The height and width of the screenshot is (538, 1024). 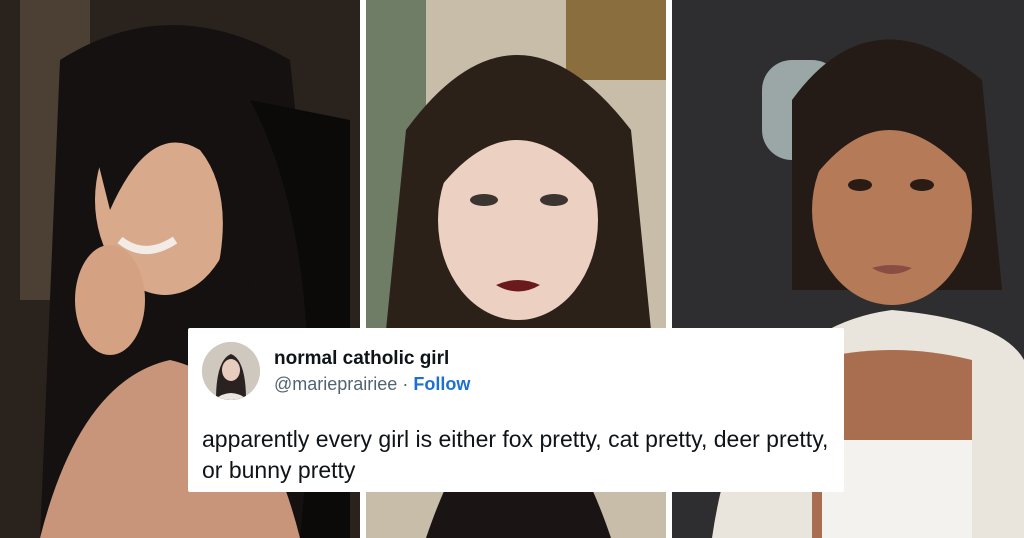 What do you see at coordinates (441, 384) in the screenshot?
I see `follow-button: Follow` at bounding box center [441, 384].